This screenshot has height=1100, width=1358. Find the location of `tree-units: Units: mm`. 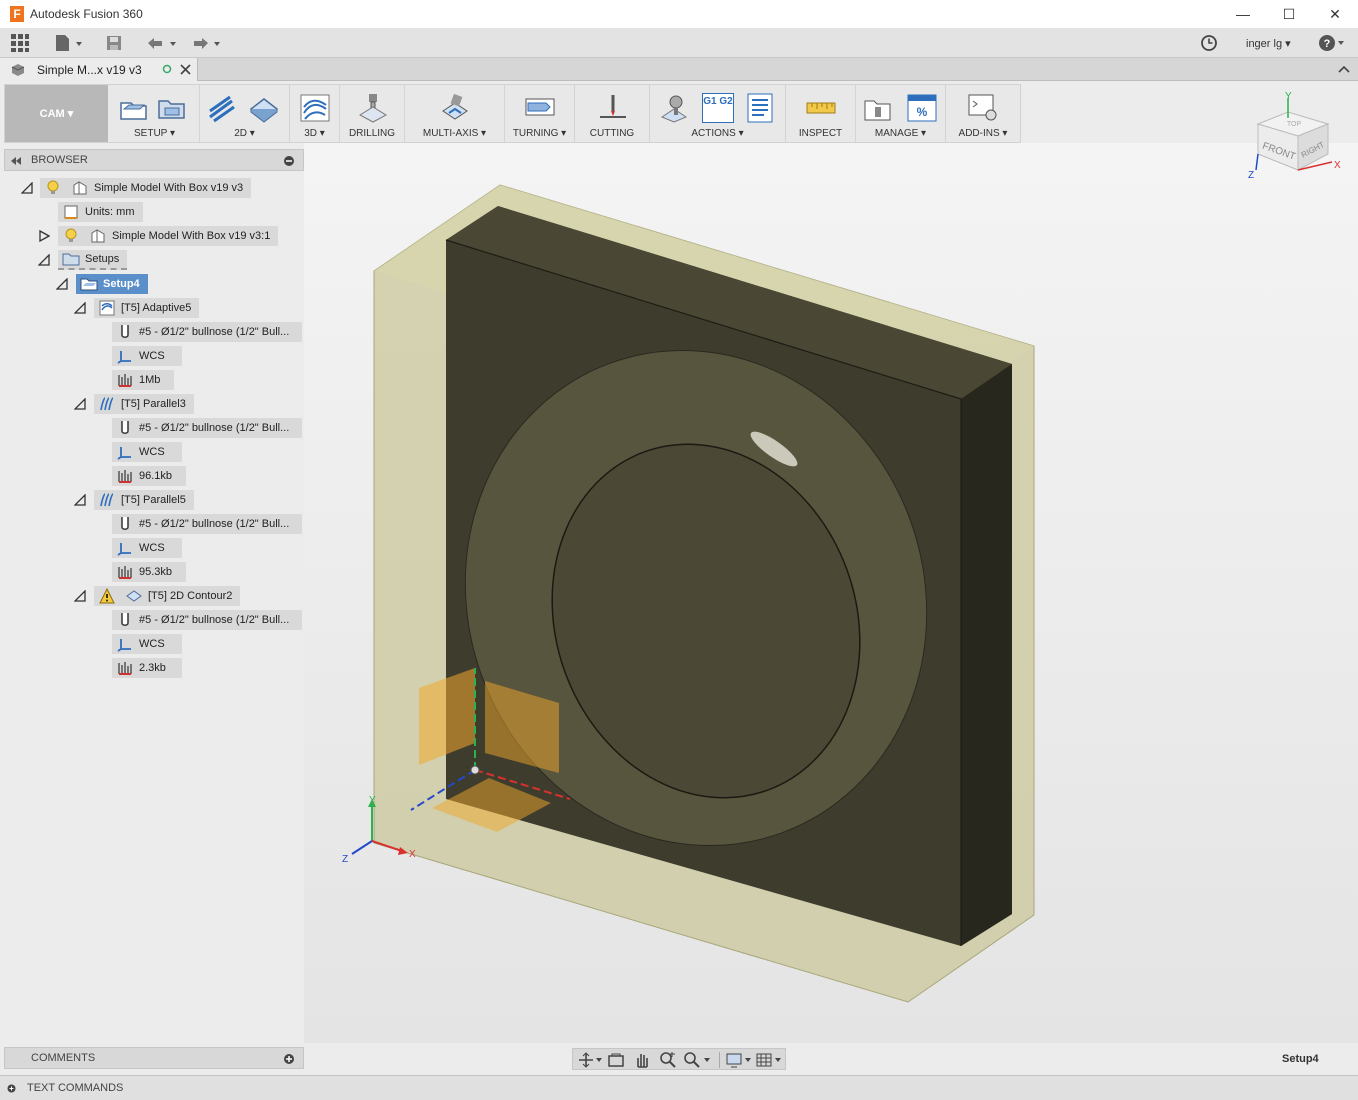

tree-units: Units: mm is located at coordinates (100, 212).